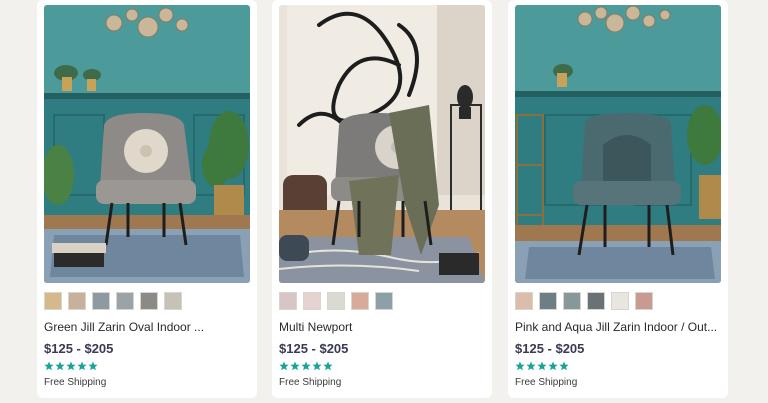 The image size is (768, 403). I want to click on product-title: Multi Newport, so click(382, 327).